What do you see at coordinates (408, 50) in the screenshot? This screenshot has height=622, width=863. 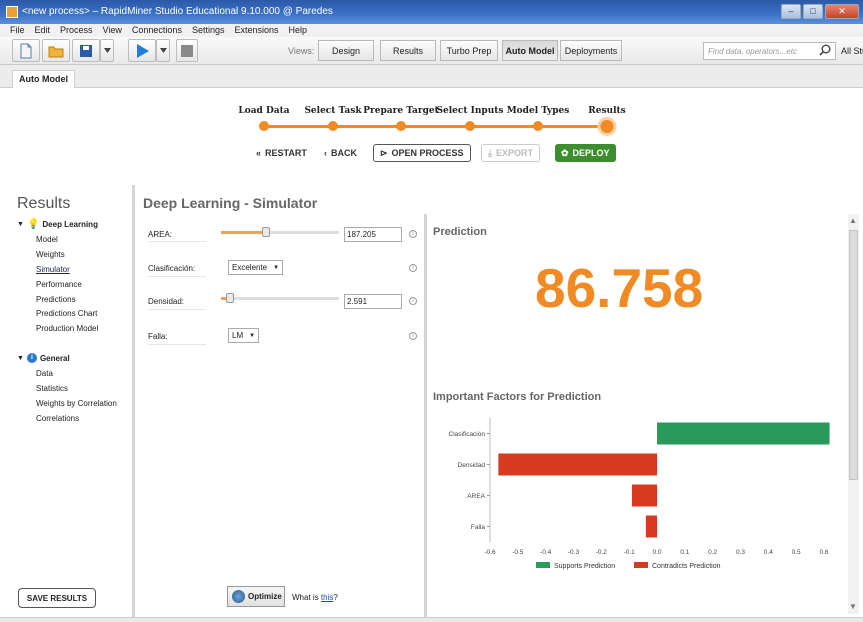 I see `view-tab-results: Results` at bounding box center [408, 50].